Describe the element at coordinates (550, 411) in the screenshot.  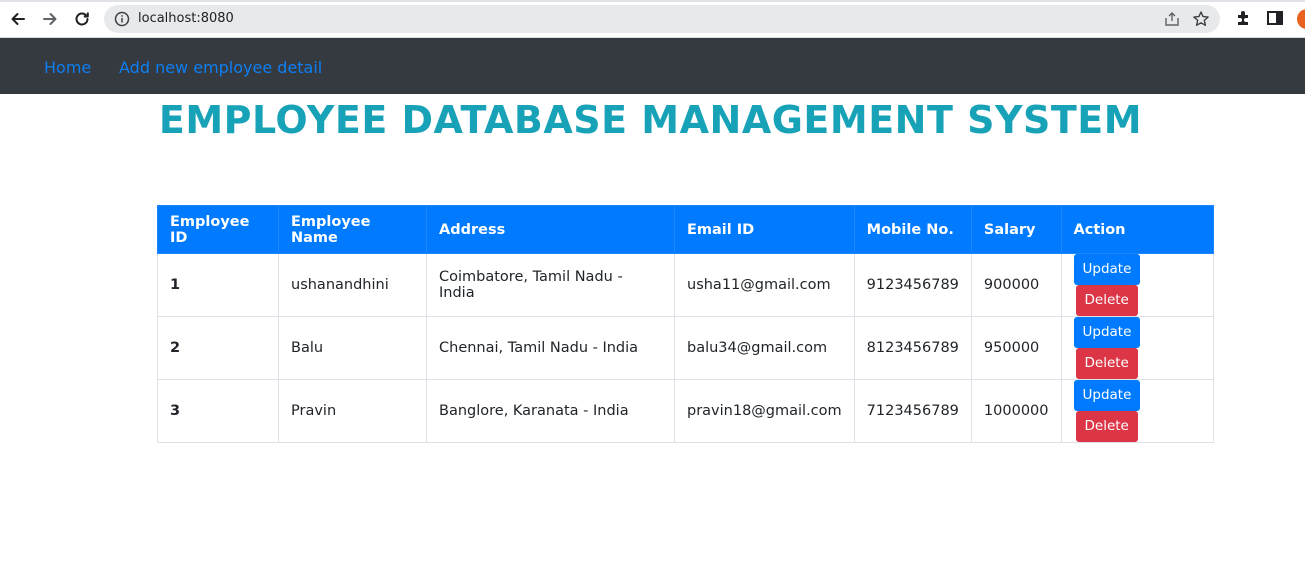
I see `cell-address: Banglore, Karanata - India` at that location.